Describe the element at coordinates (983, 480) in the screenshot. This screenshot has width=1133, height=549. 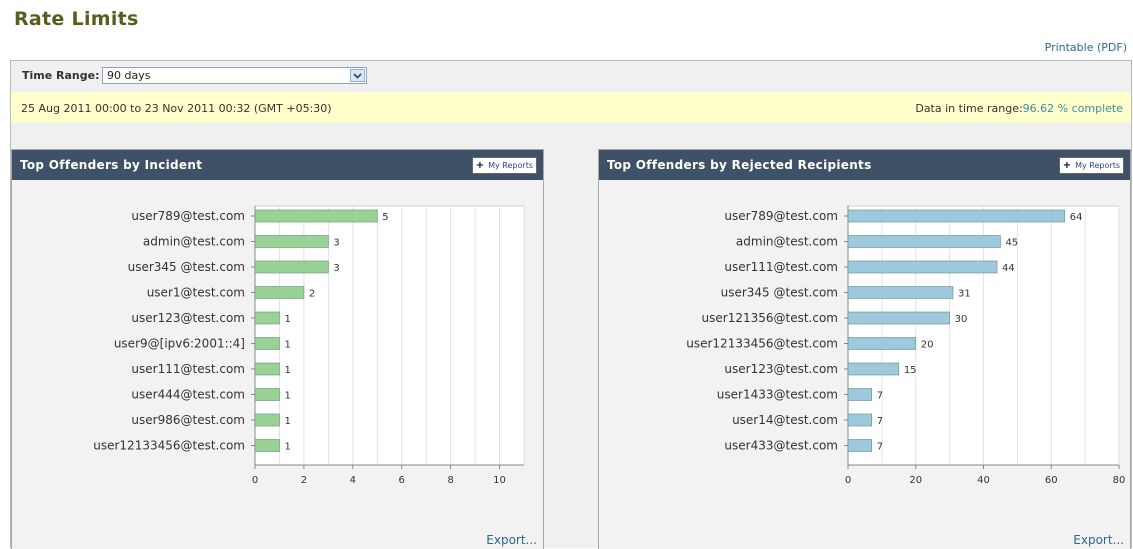
I see `tick-label: 40` at that location.